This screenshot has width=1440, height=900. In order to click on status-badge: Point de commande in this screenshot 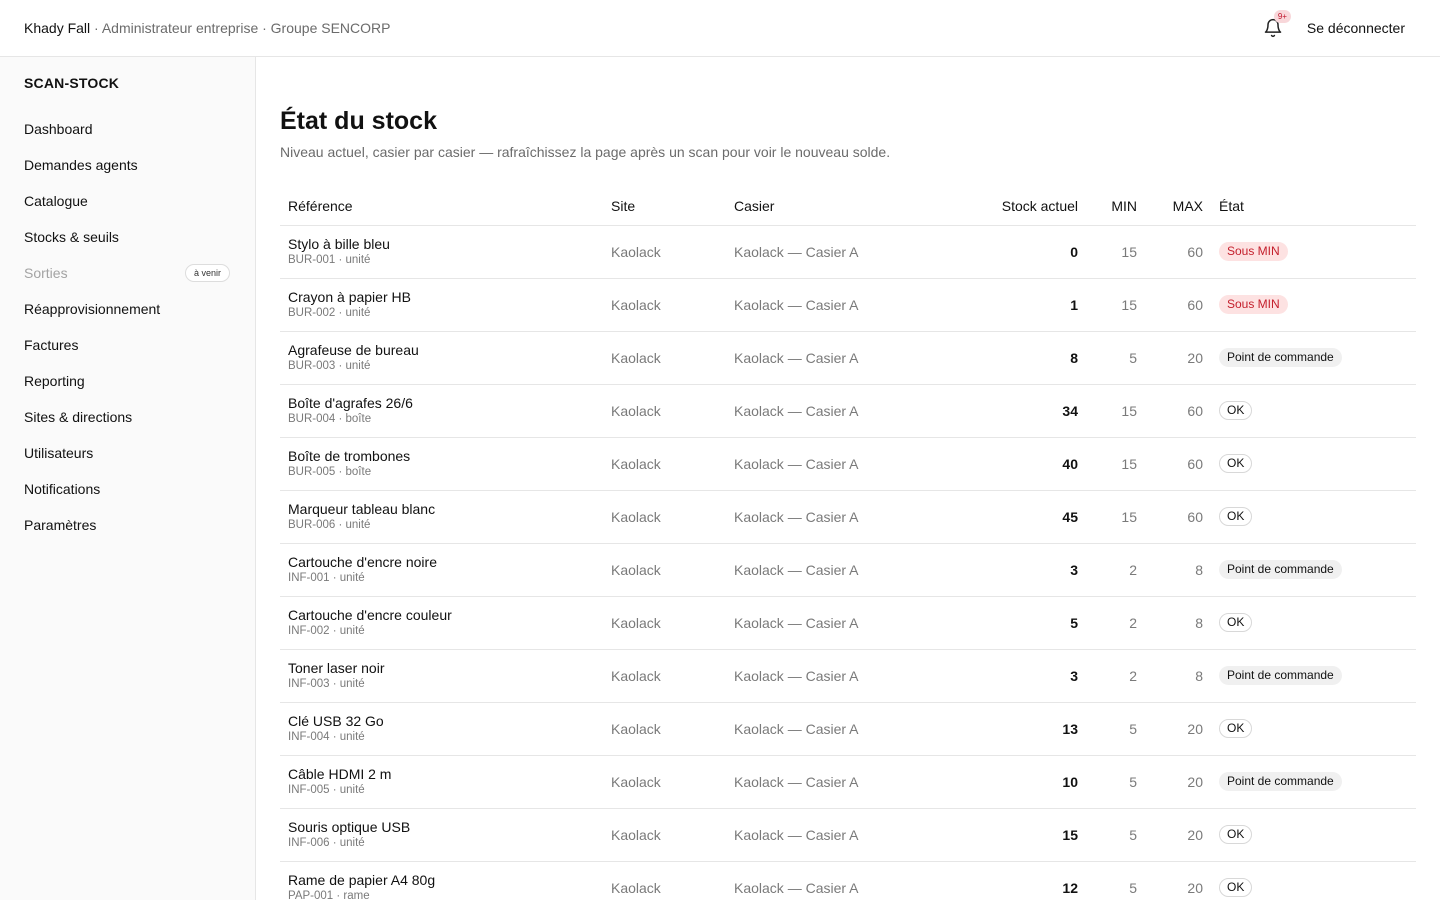, I will do `click(1280, 675)`.